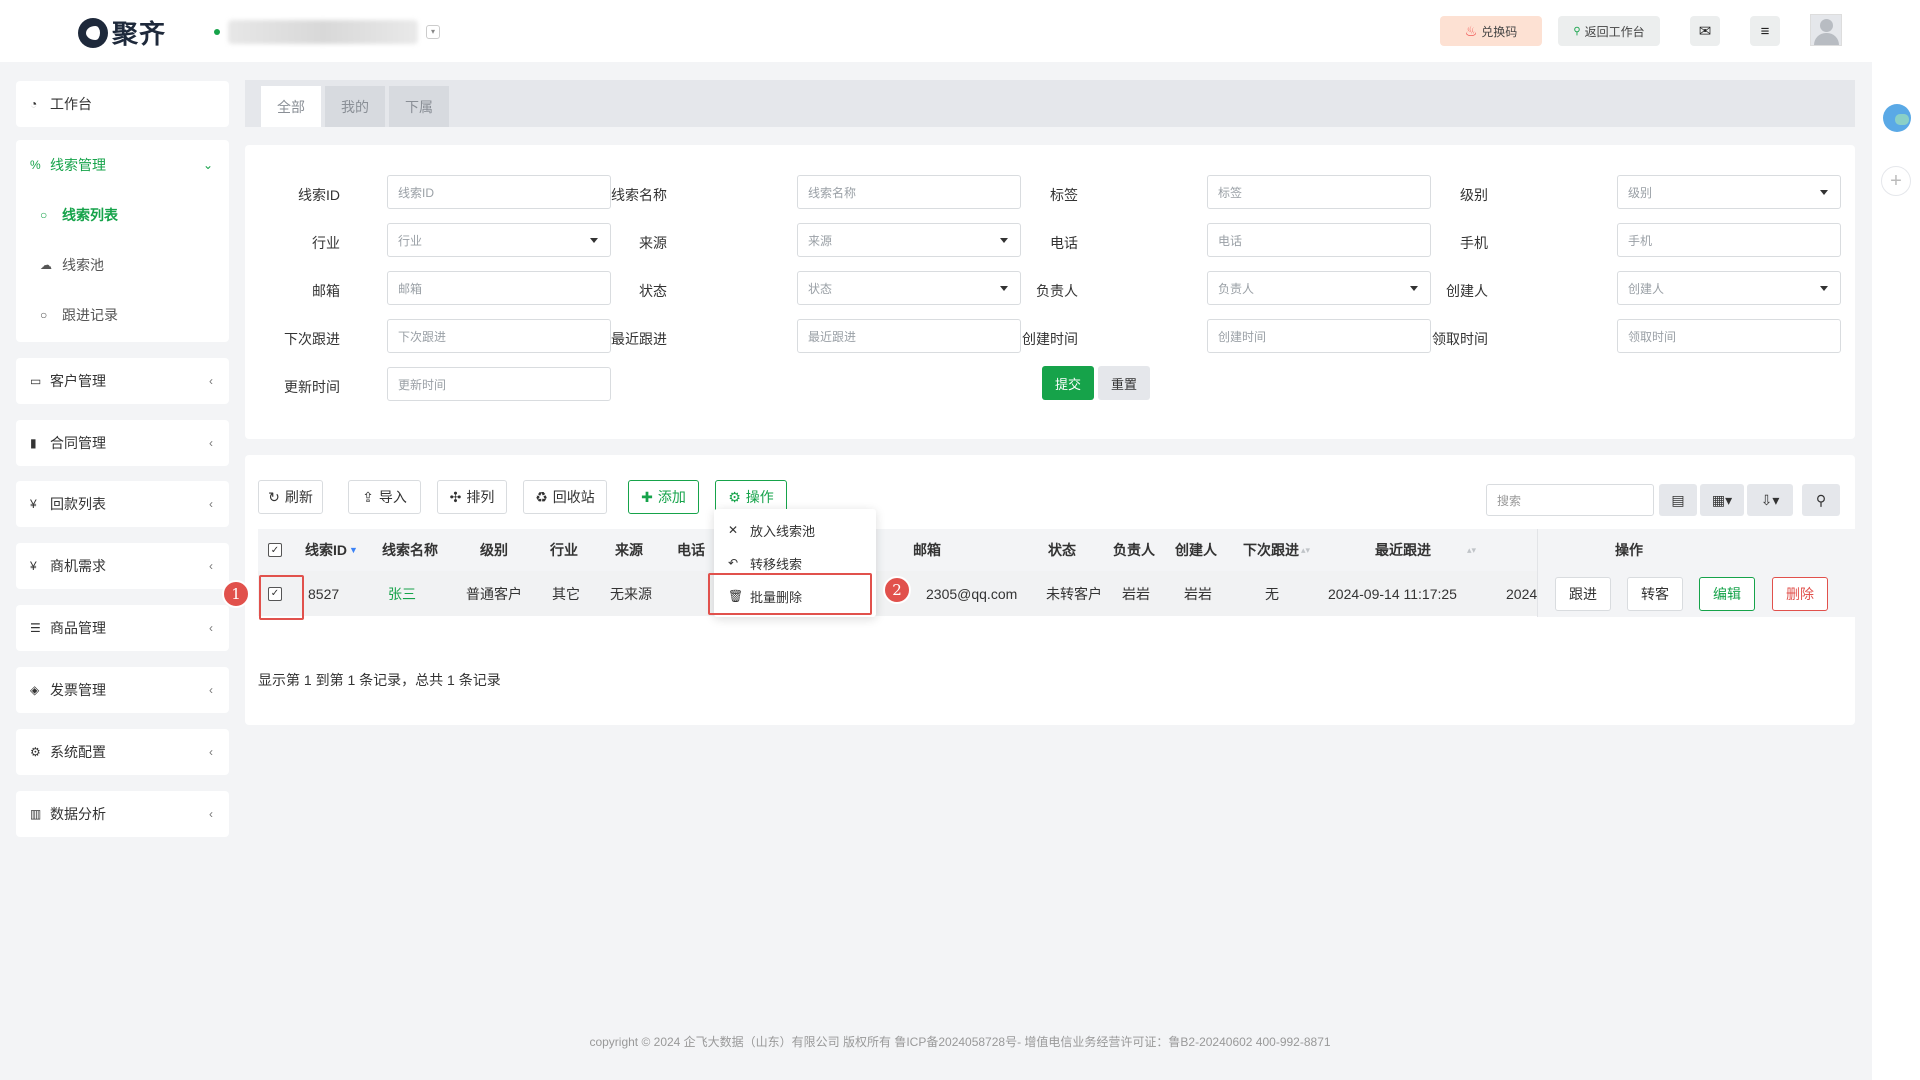  Describe the element at coordinates (1729, 192) in the screenshot. I see `level-select: 级别` at that location.